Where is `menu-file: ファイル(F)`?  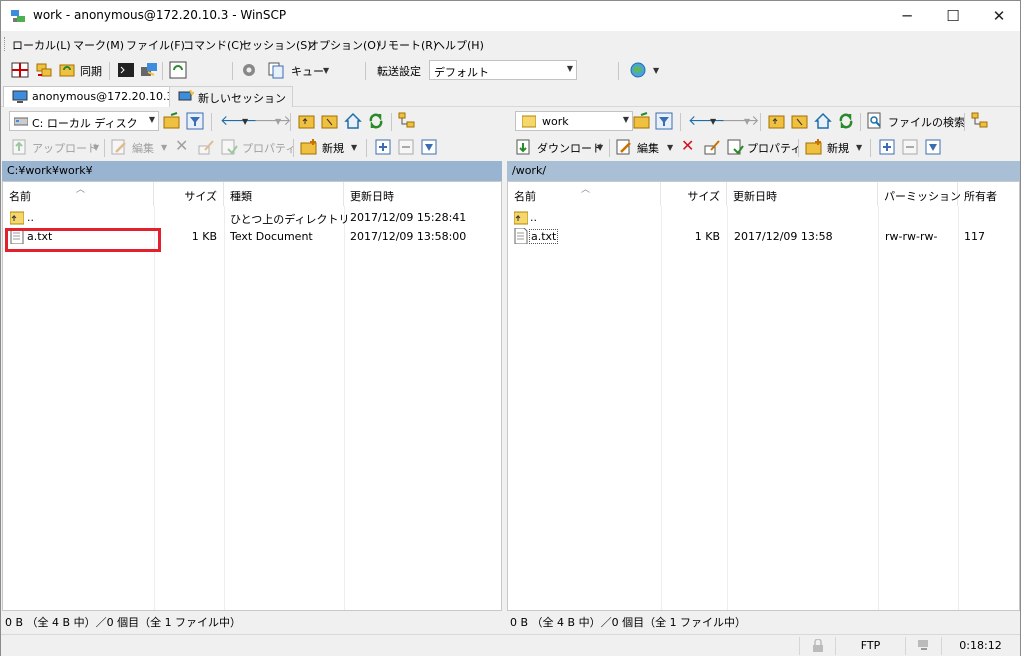 menu-file: ファイル(F) is located at coordinates (155, 45).